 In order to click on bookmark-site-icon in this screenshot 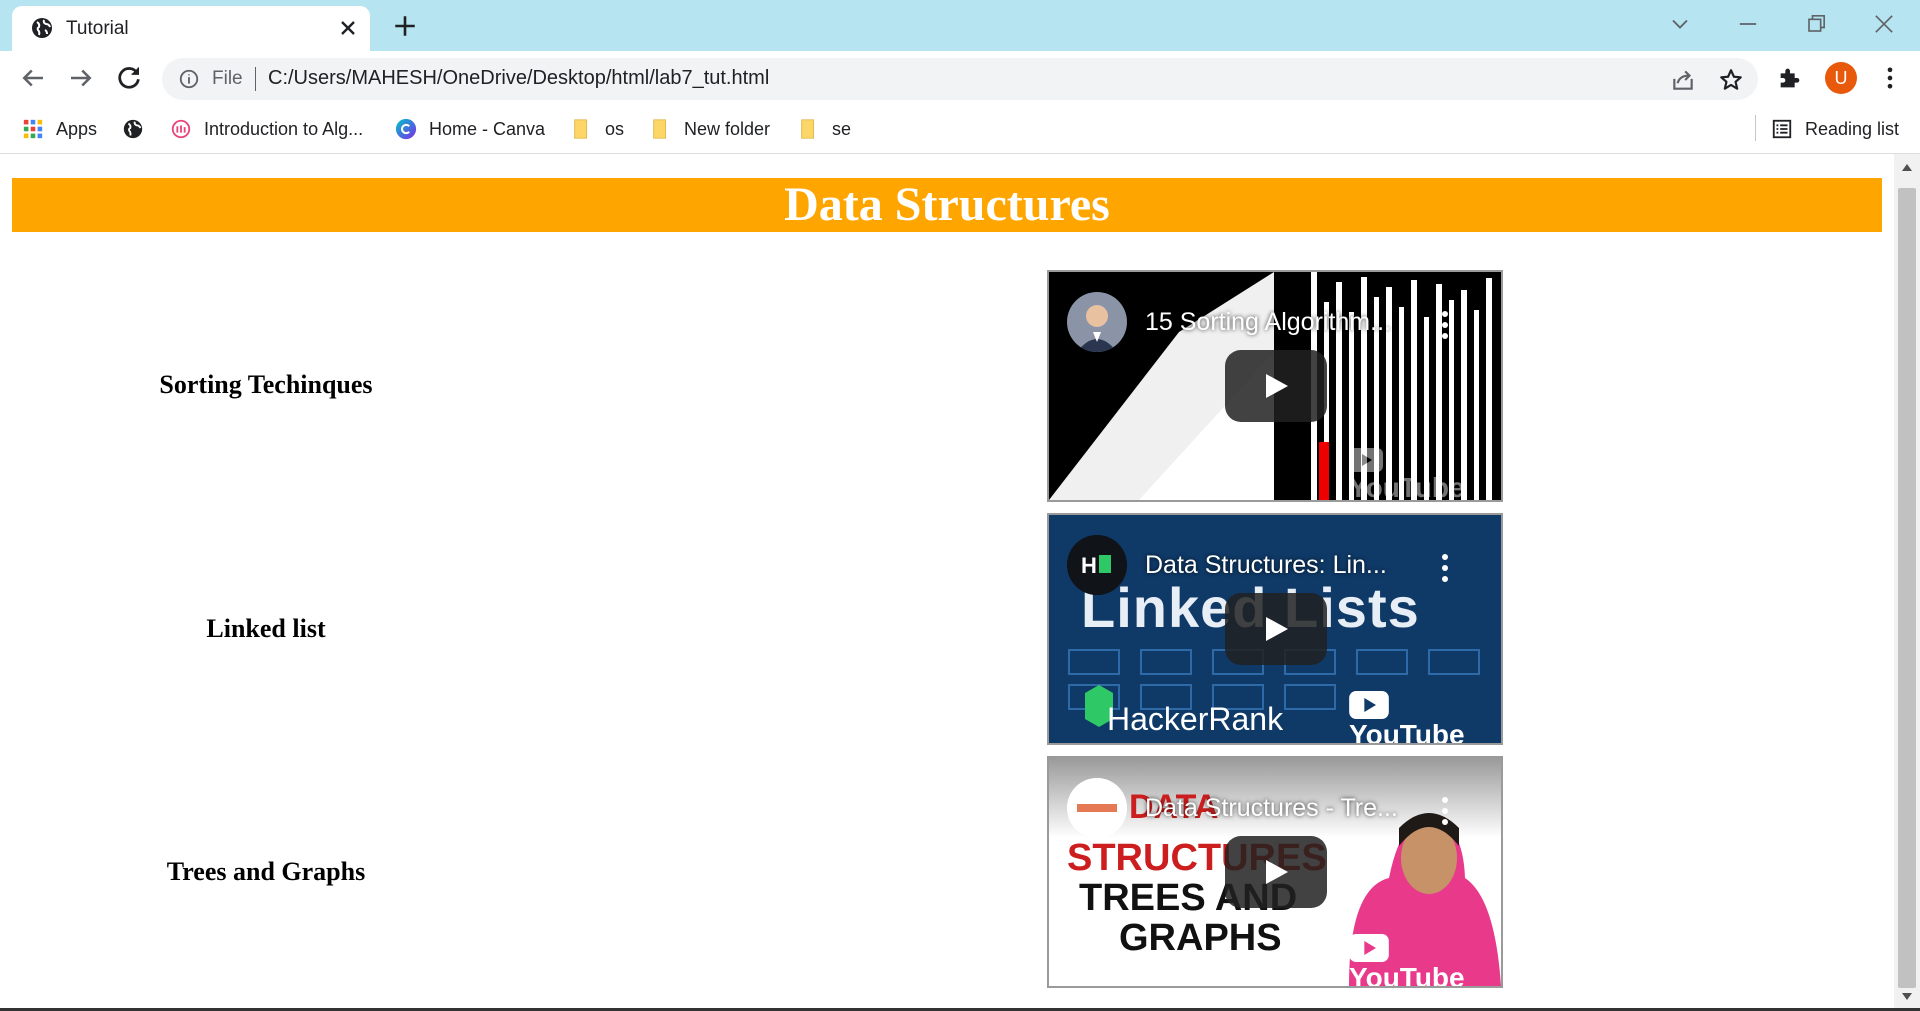, I will do `click(181, 129)`.